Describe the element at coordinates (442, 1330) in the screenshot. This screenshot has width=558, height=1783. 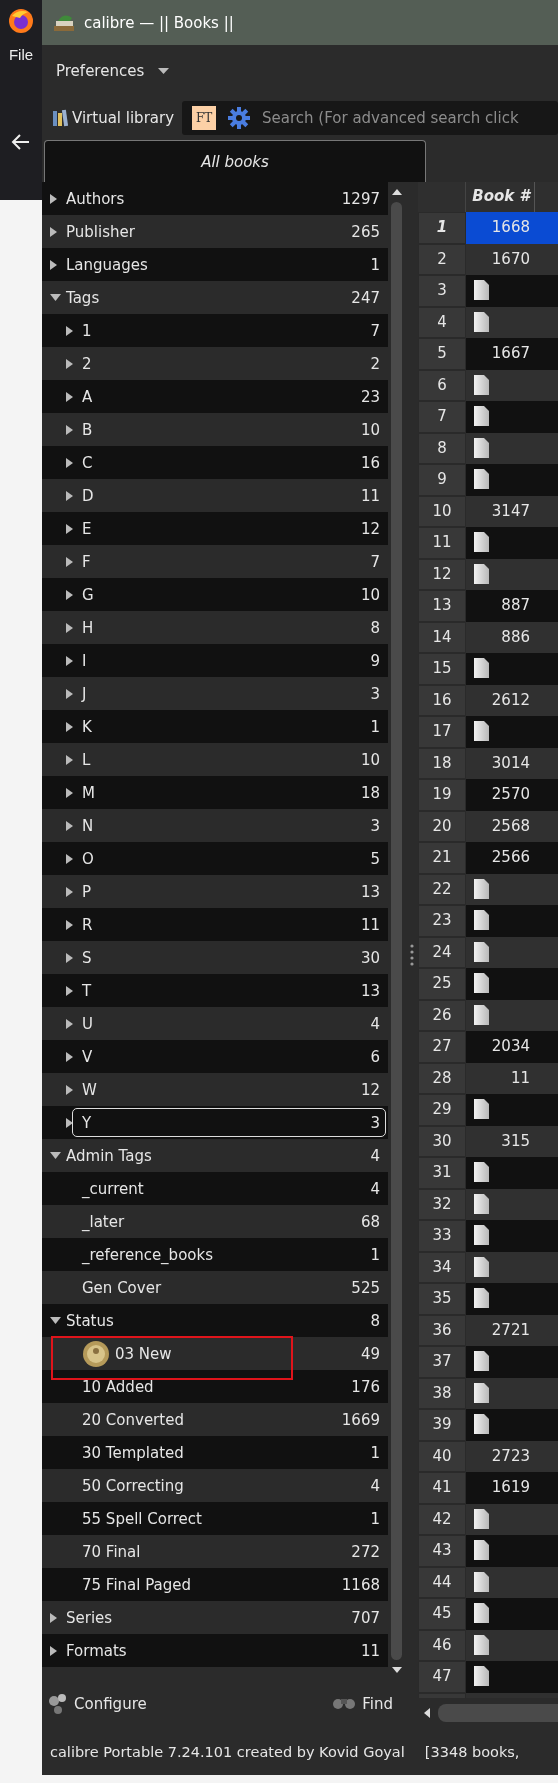
I see `row-number: 36` at that location.